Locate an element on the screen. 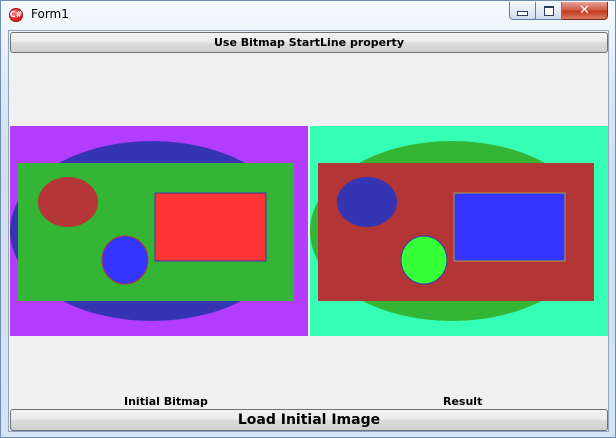 The image size is (616, 438). result-rectangle is located at coordinates (509, 227).